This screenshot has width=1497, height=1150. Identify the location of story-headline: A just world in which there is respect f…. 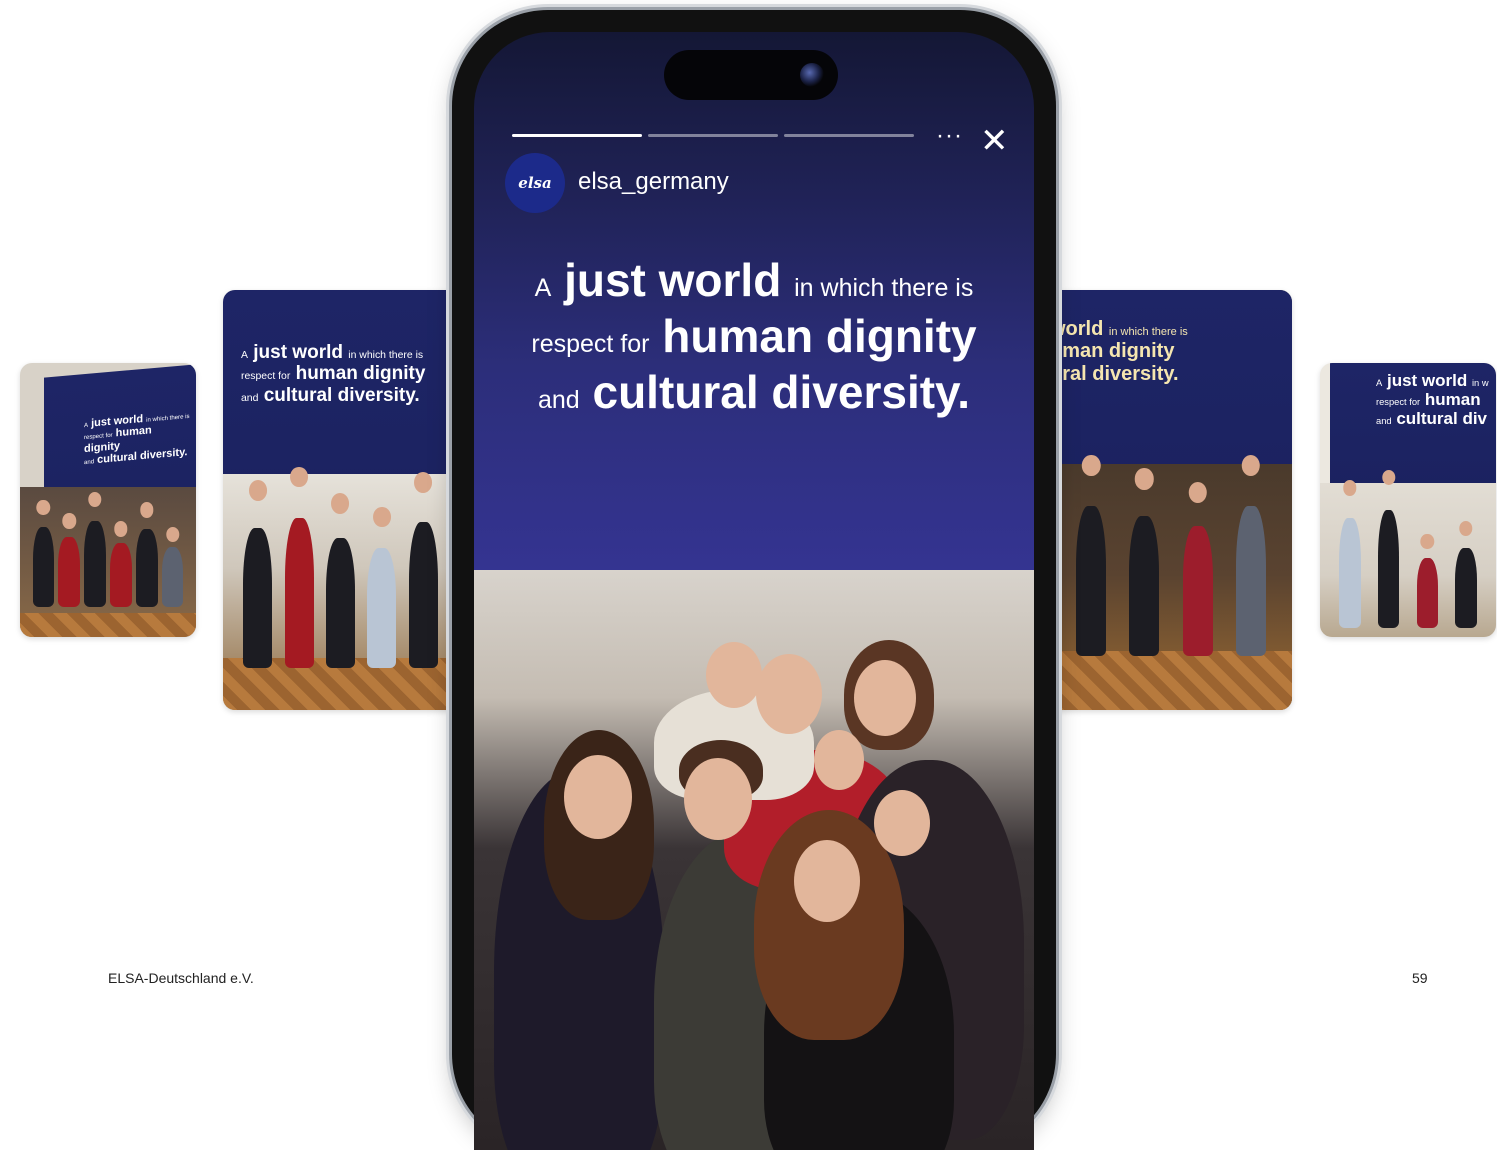
(754, 336).